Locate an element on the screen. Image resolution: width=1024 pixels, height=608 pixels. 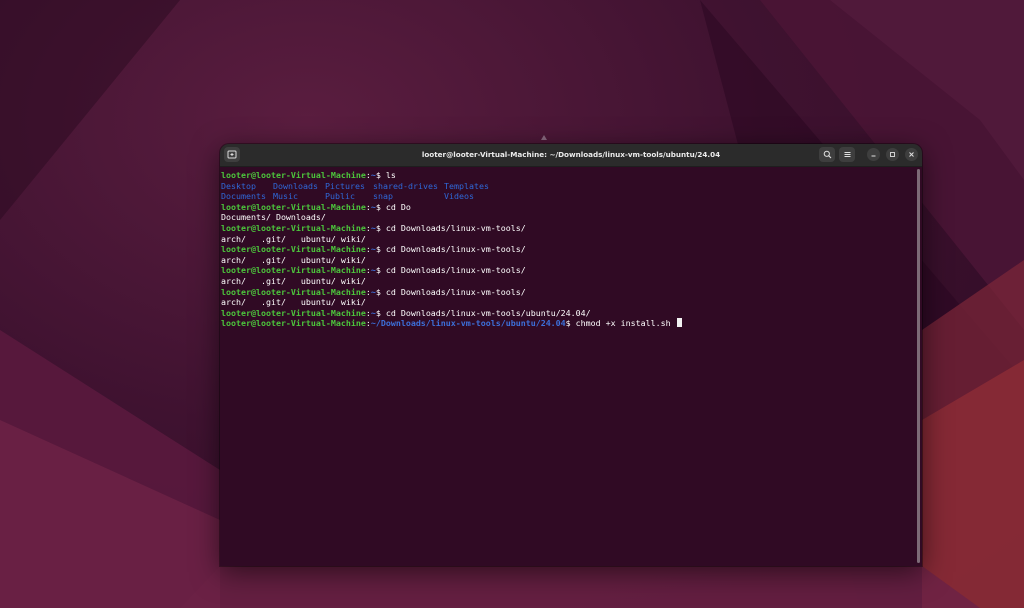
terminal-line: looter@looter-Virtual-Machine:~$ cd Do is located at coordinates (571, 207).